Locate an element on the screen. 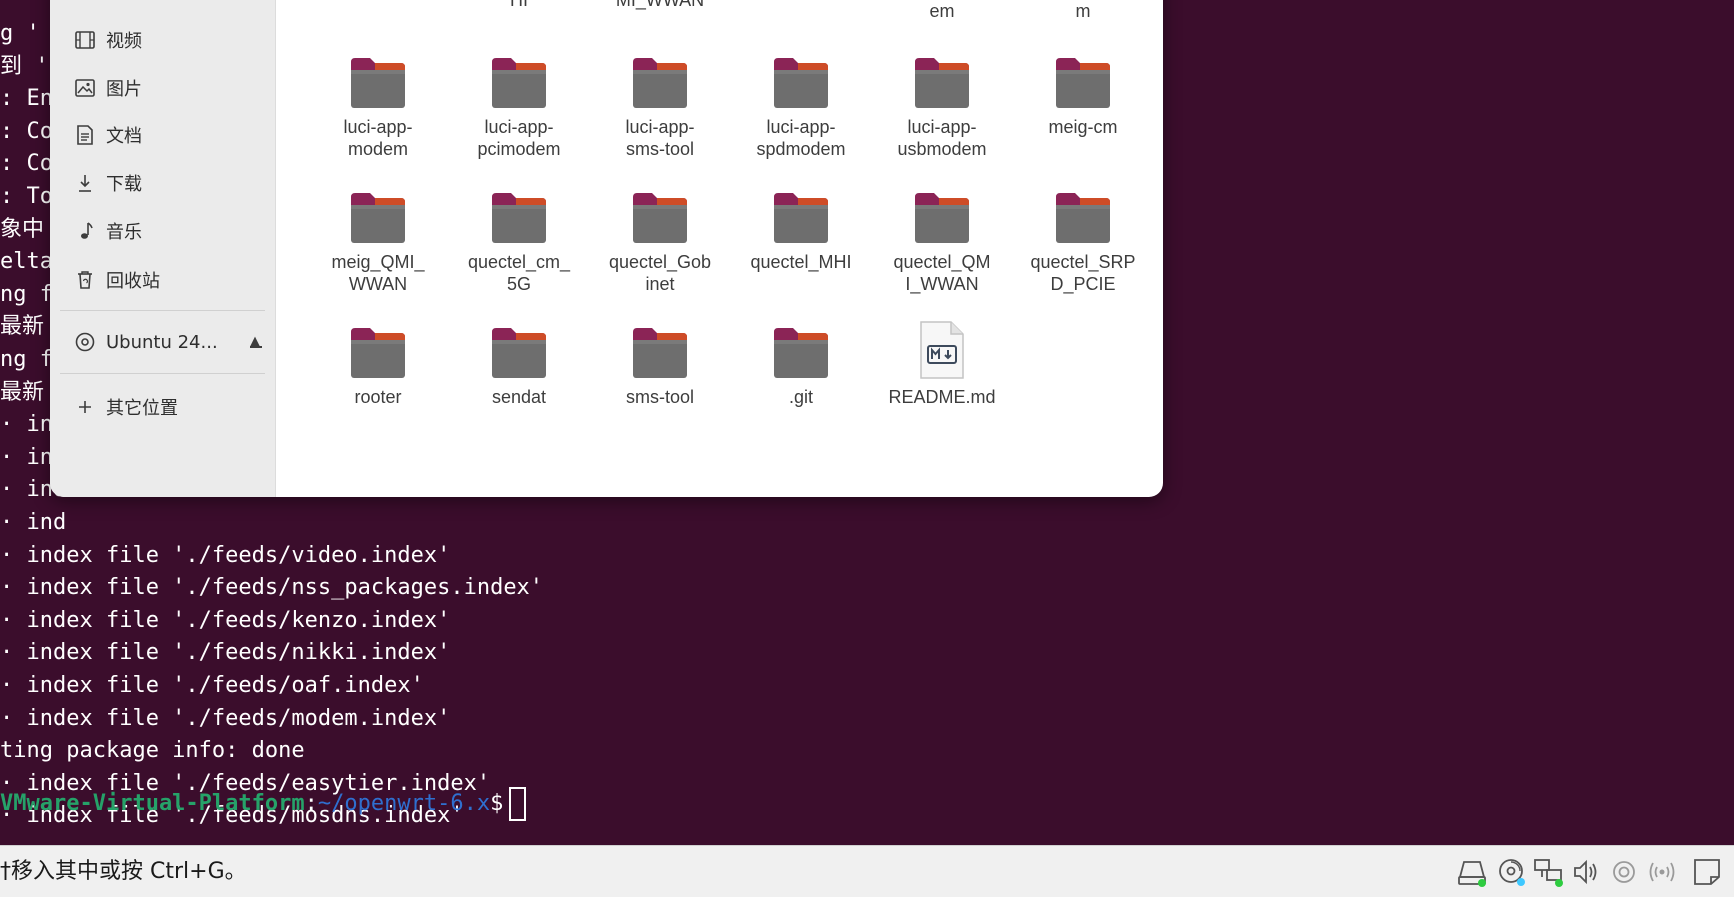 This screenshot has height=897, width=1734. terminal-prompt: VMware-Virtual-Platform:~/openwrt-6.x$ is located at coordinates (263, 804).